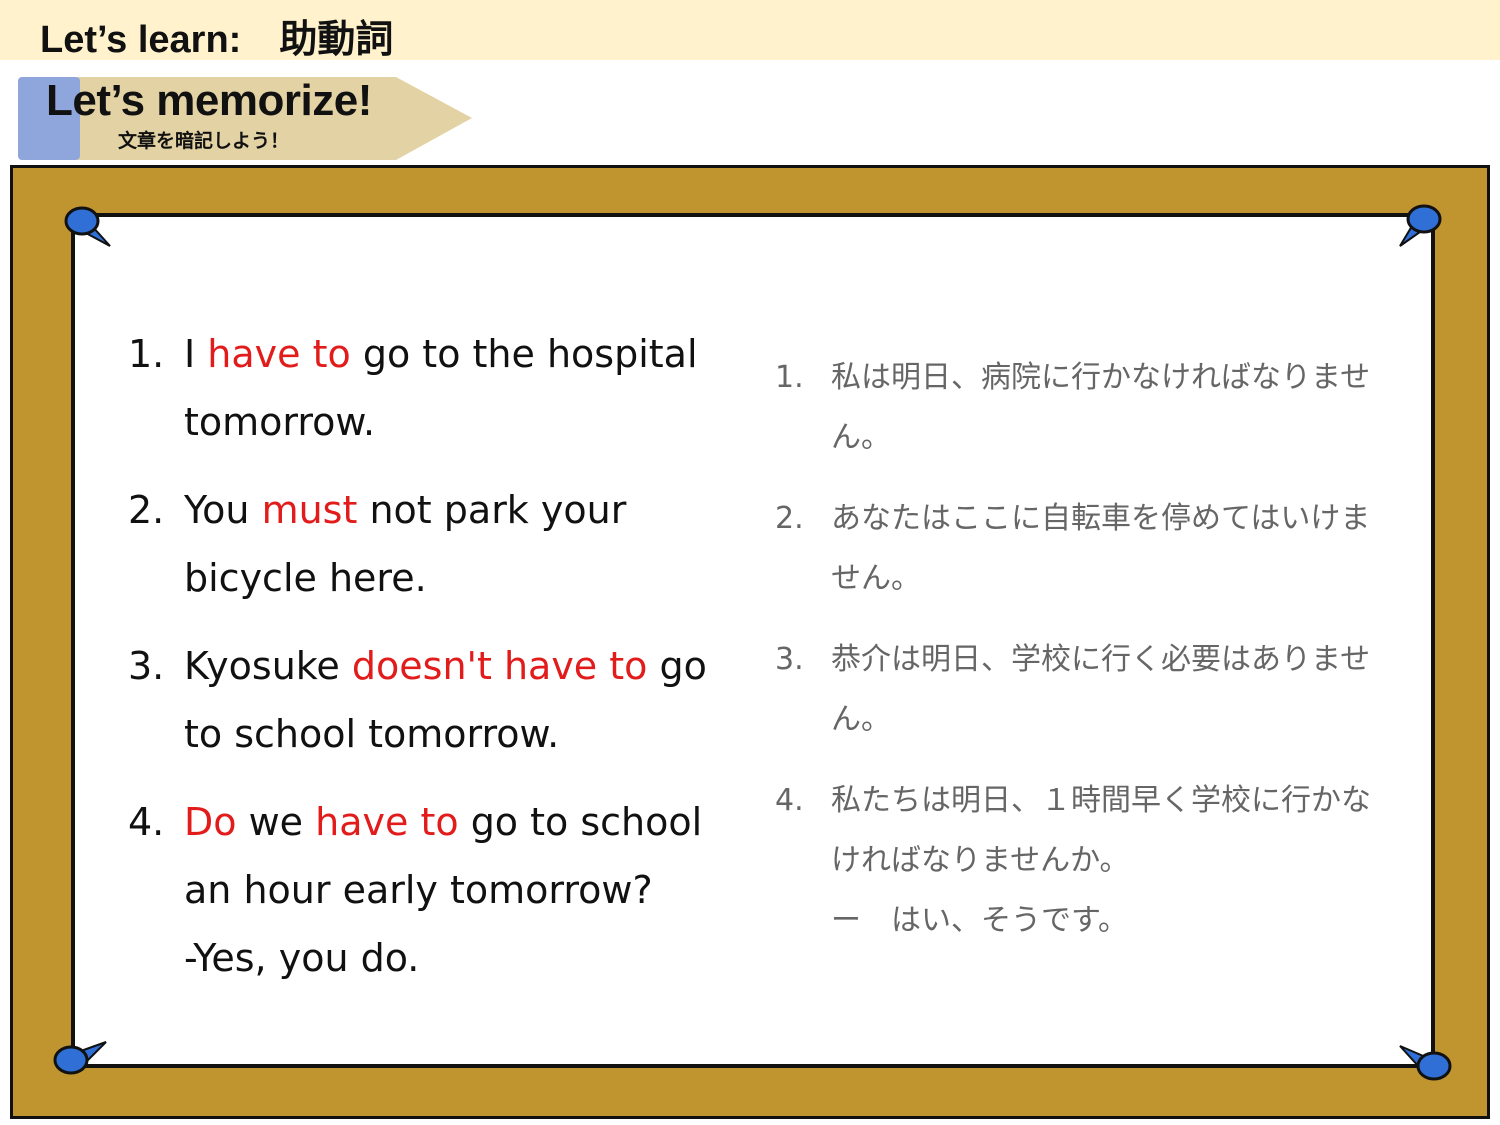  I want to click on pin-icon-bottom-left, so click(80, 1058).